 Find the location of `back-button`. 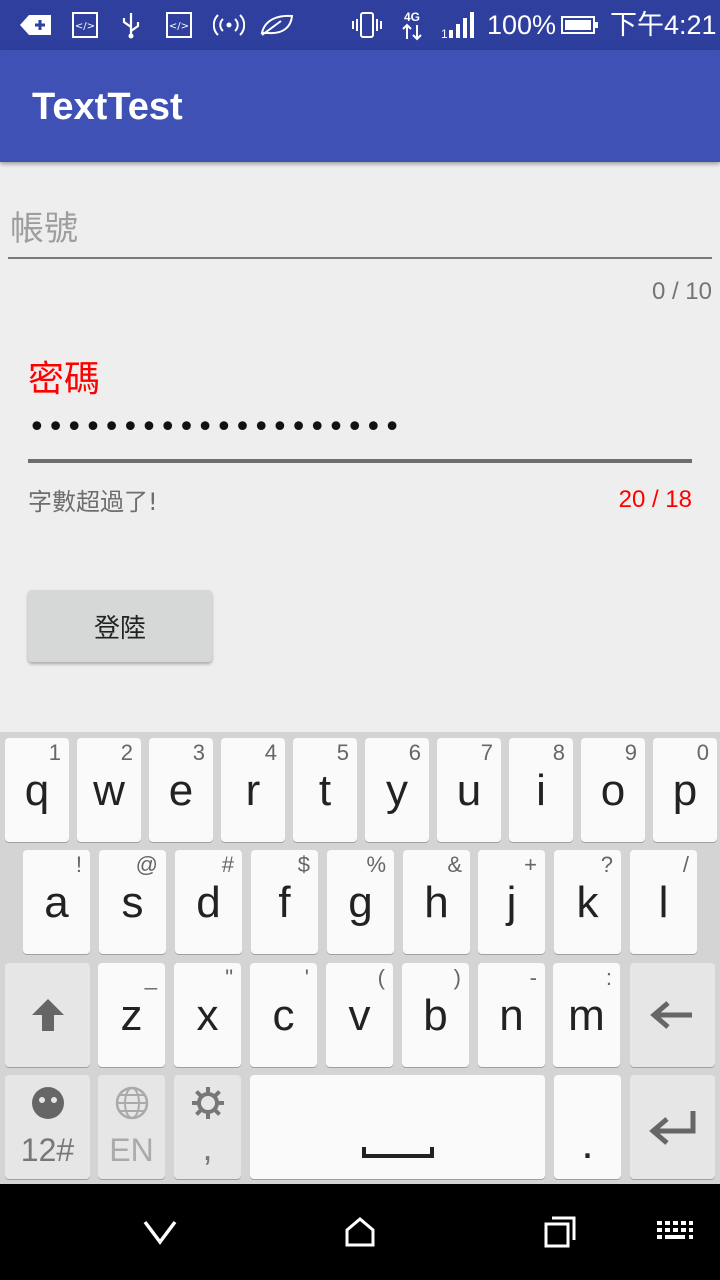

back-button is located at coordinates (160, 1232).